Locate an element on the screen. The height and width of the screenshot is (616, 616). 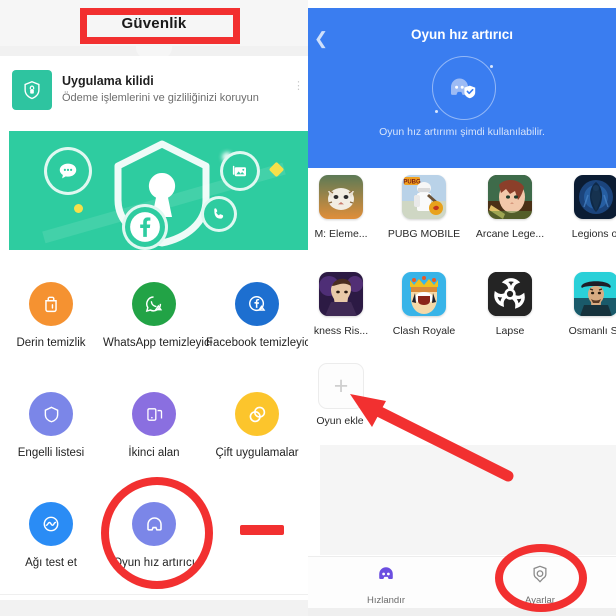
more-options-icon: ⋮ is located at coordinates (298, 86).